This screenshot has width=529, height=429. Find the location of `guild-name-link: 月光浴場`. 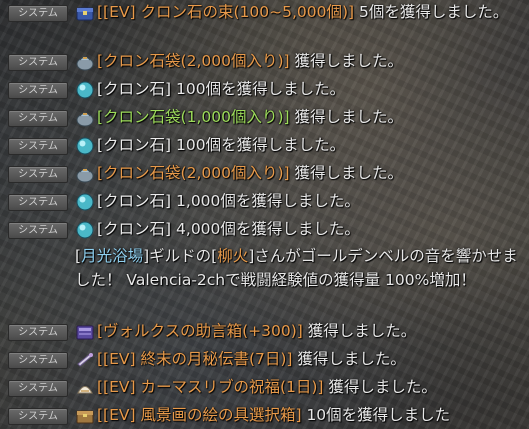

guild-name-link: 月光浴場 is located at coordinates (112, 256).